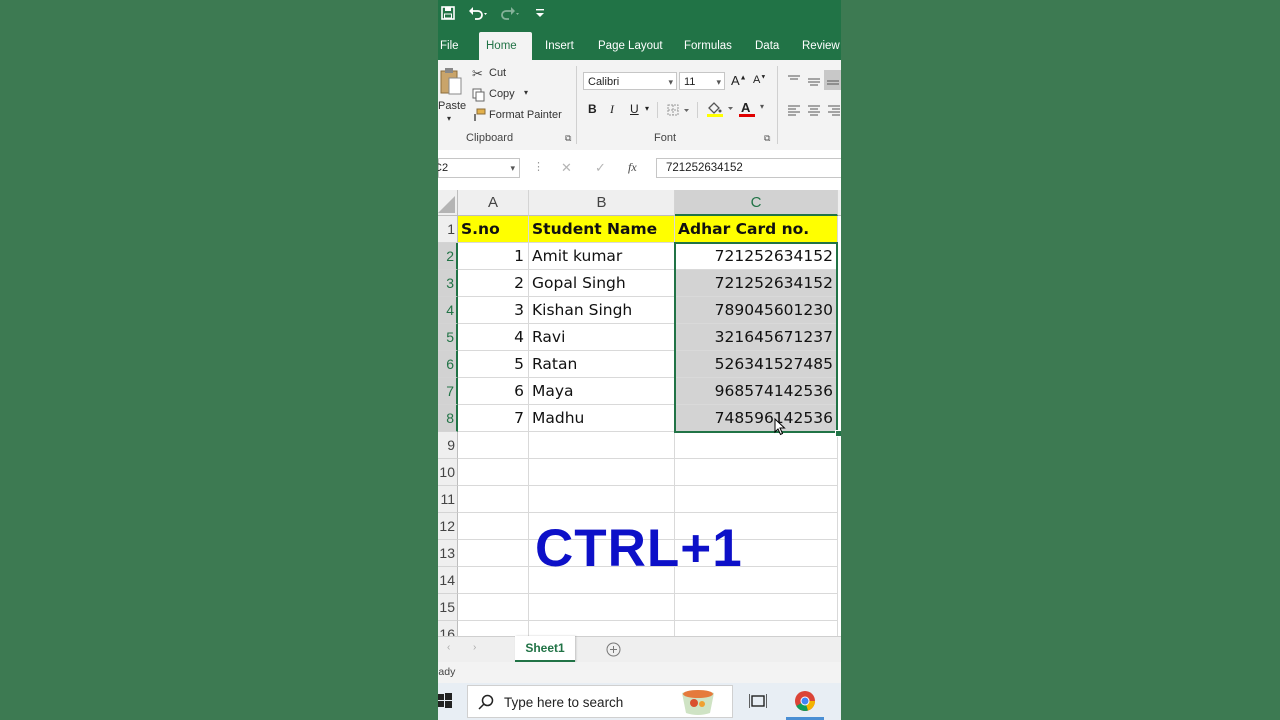 This screenshot has height=720, width=1280. Describe the element at coordinates (839, 203) in the screenshot. I see `column-header-d` at that location.